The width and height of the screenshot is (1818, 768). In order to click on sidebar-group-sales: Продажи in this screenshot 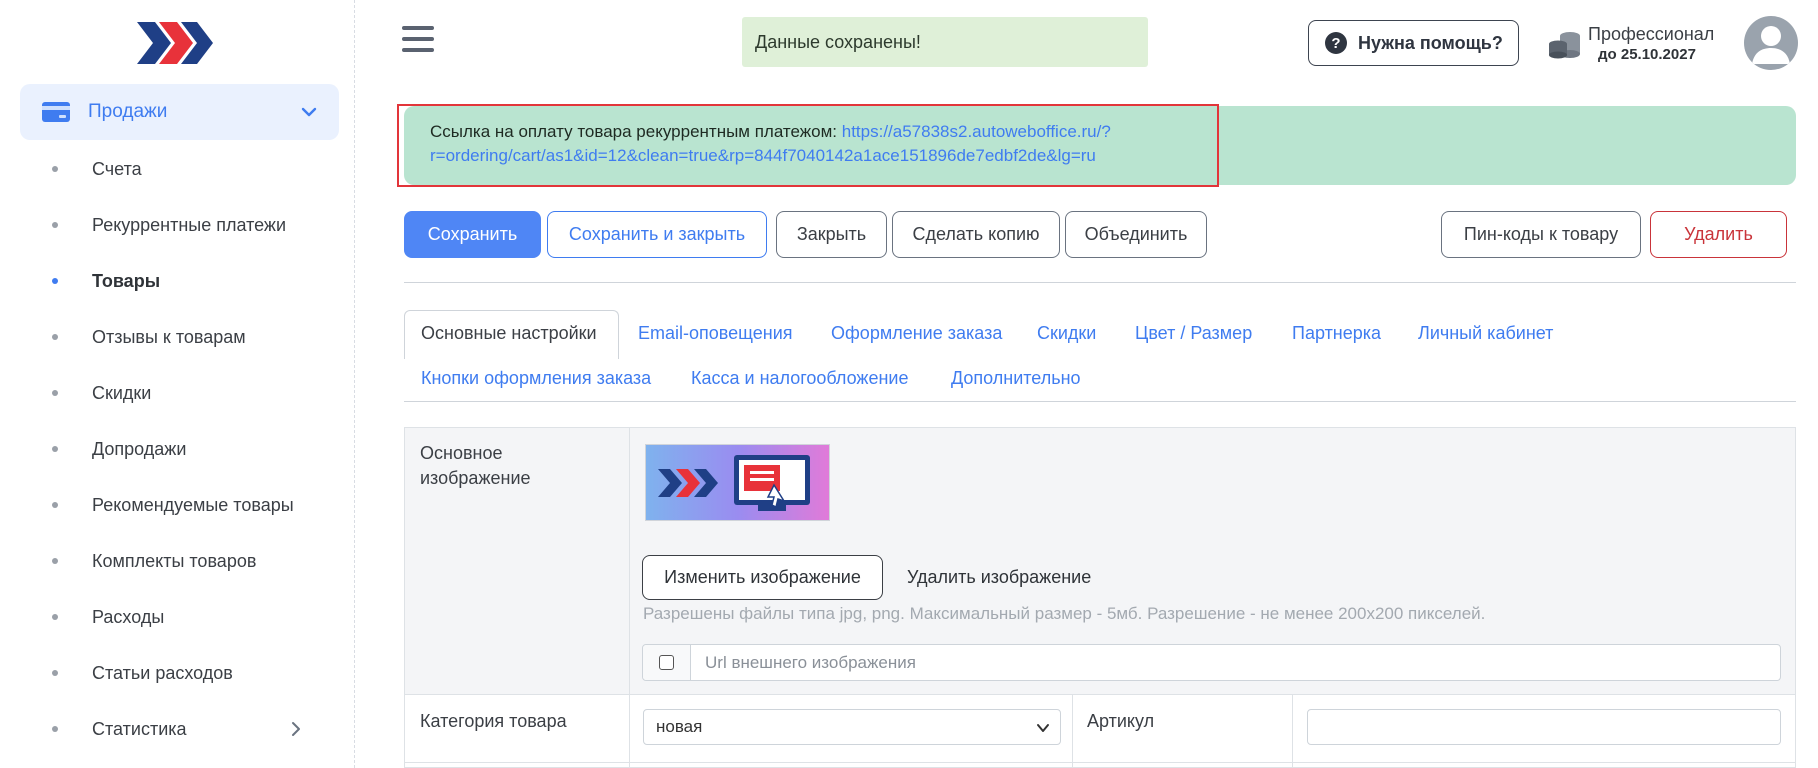, I will do `click(179, 112)`.